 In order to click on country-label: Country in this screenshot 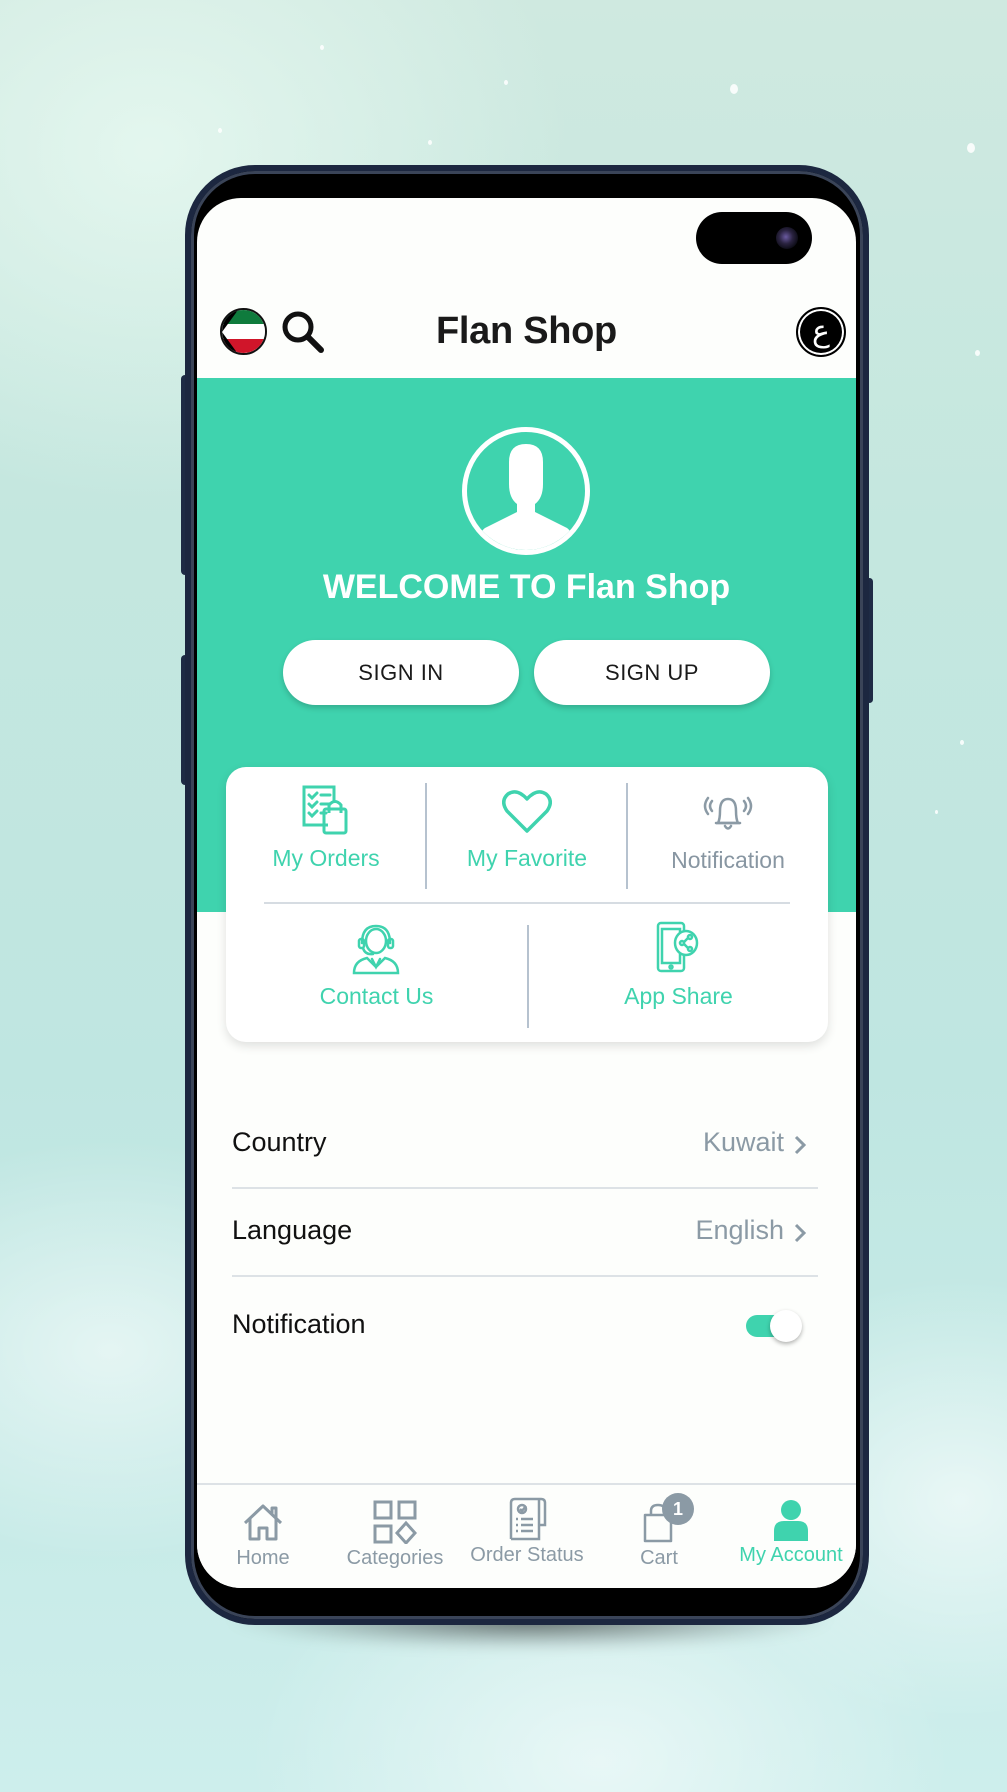, I will do `click(279, 1142)`.